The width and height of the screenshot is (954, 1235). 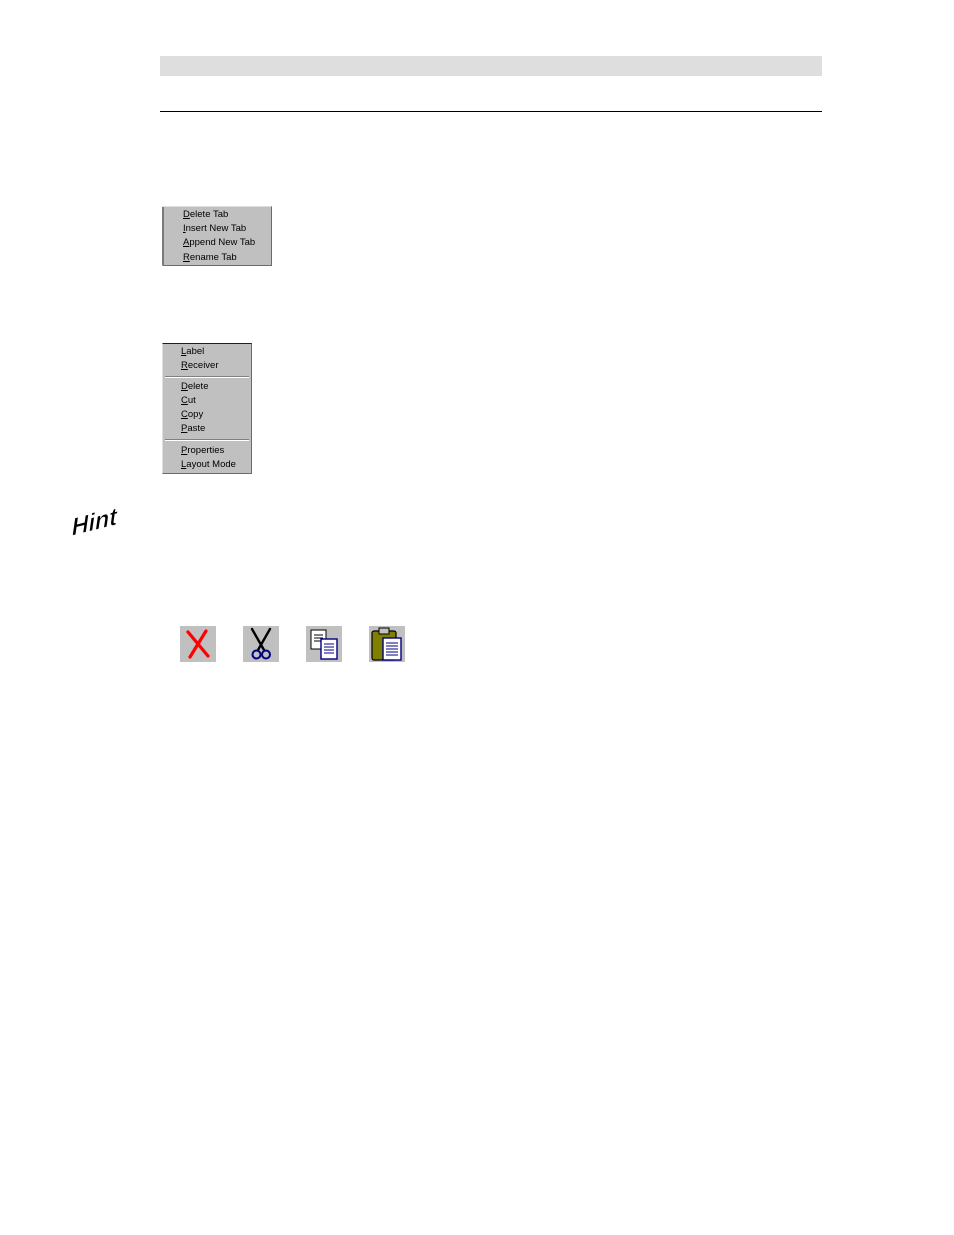 I want to click on paste-icon, so click(x=386, y=644).